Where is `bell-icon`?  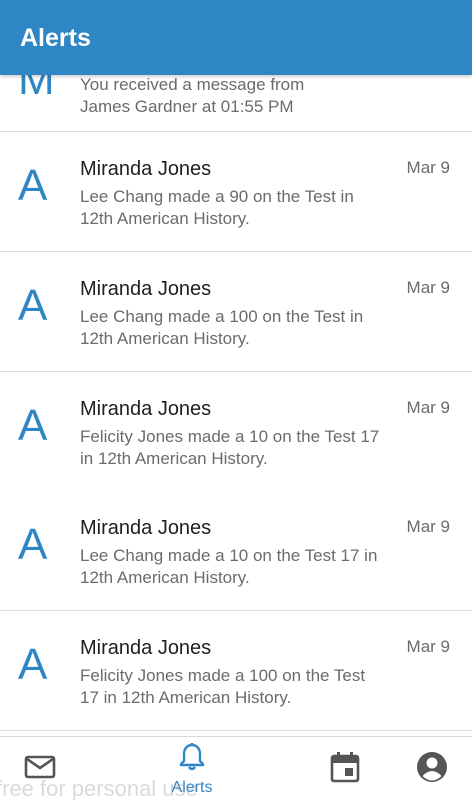 bell-icon is located at coordinates (192, 759).